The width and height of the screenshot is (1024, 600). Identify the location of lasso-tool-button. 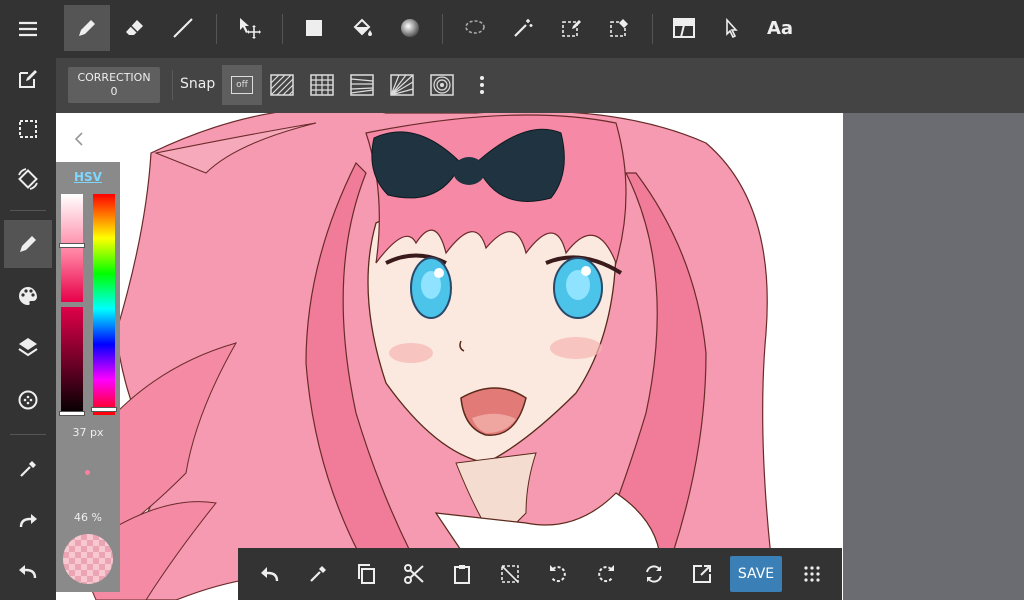
(475, 28).